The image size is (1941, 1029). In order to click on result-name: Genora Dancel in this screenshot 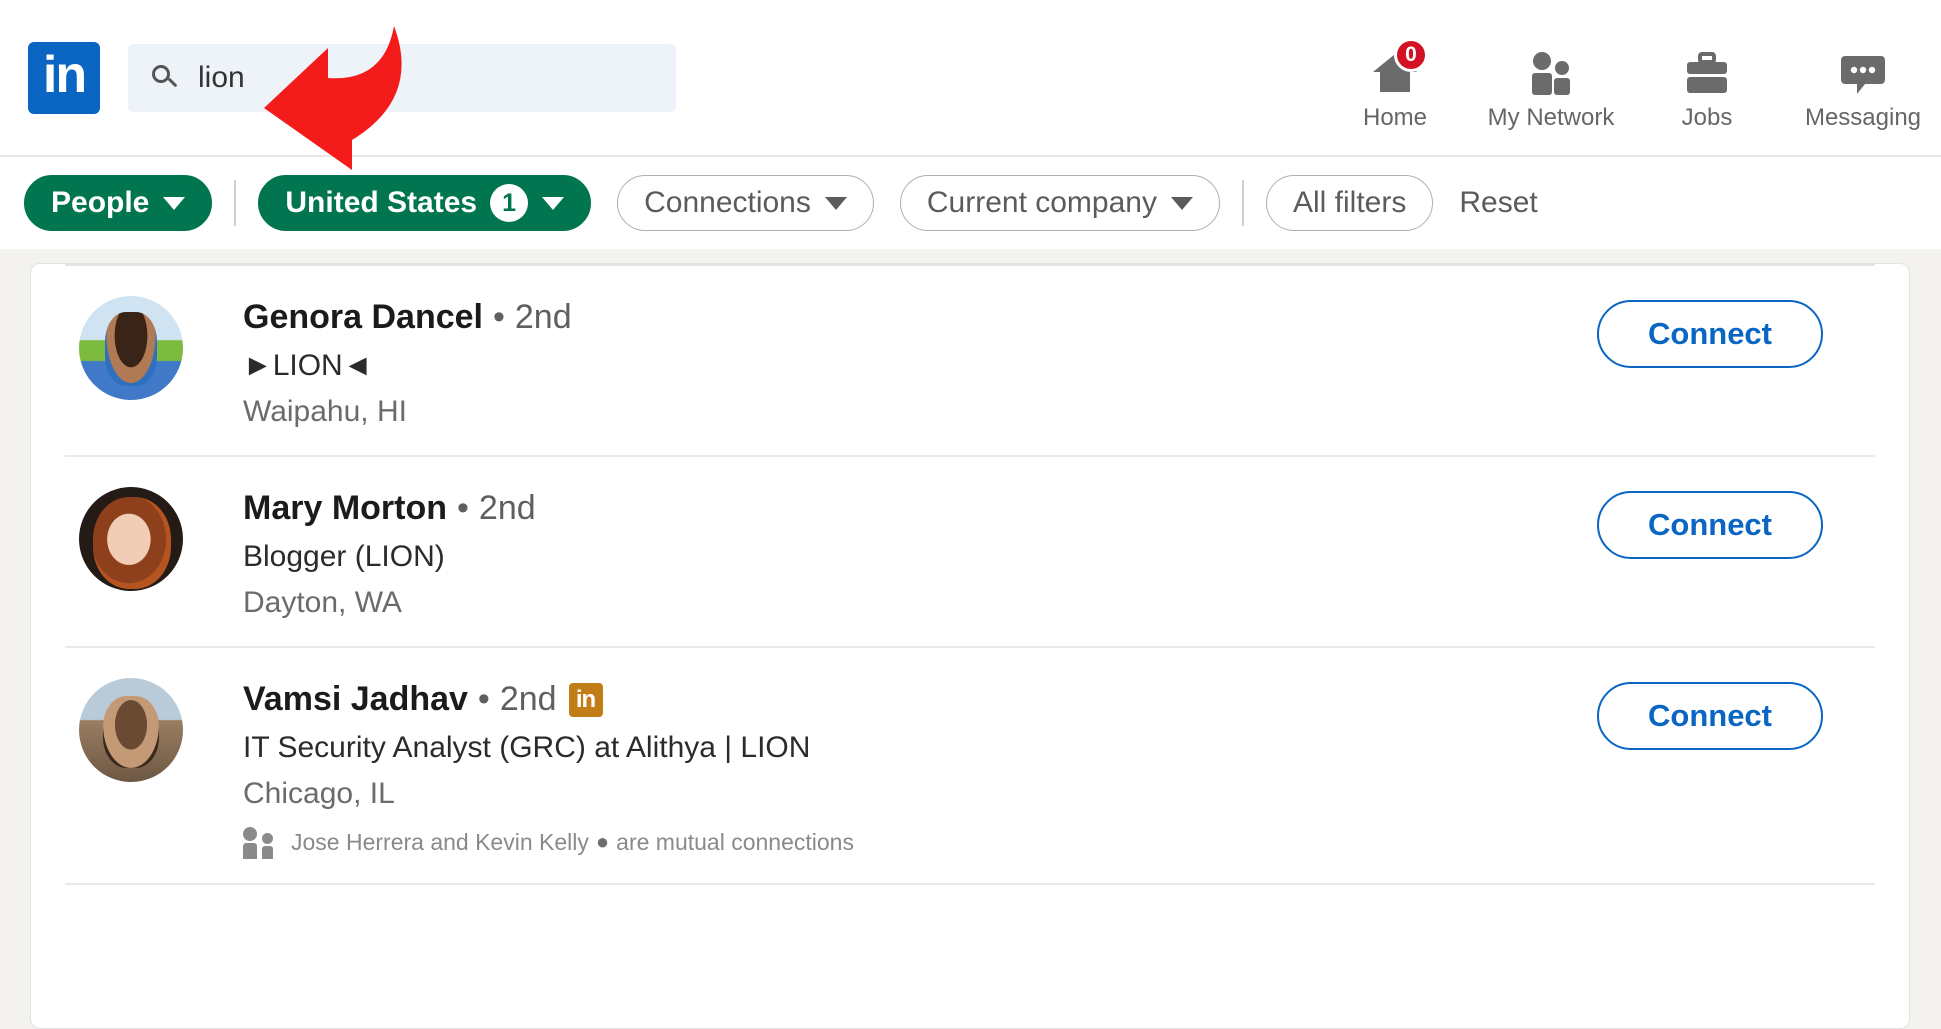, I will do `click(363, 317)`.